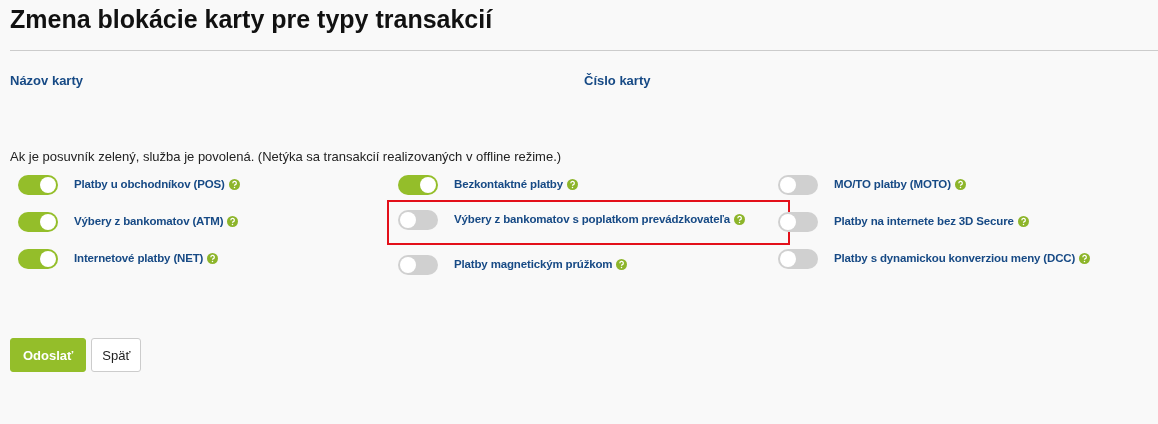 Image resolution: width=1158 pixels, height=424 pixels. What do you see at coordinates (924, 221) in the screenshot?
I see `toggle-label: Platby na internete bez 3D Secure` at bounding box center [924, 221].